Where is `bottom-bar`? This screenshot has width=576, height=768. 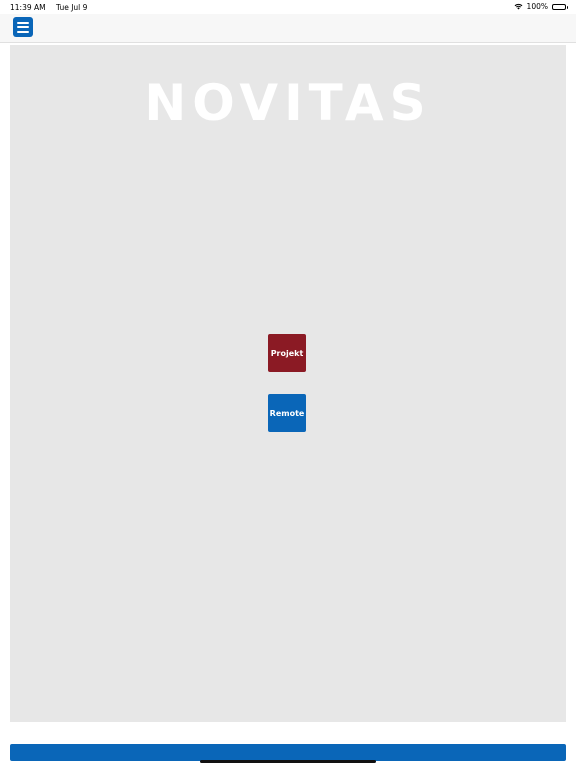
bottom-bar is located at coordinates (288, 752).